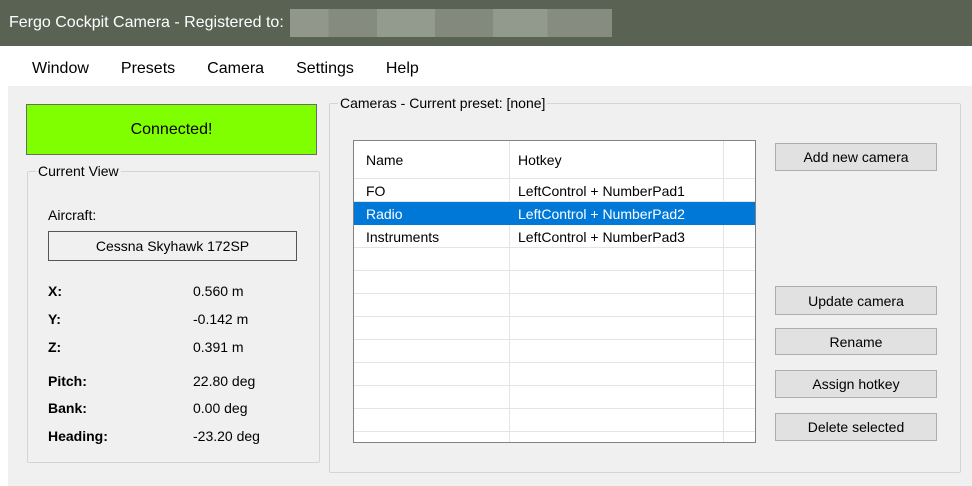  I want to click on camera-hotkey: LeftControl + NumberPad3, so click(601, 236).